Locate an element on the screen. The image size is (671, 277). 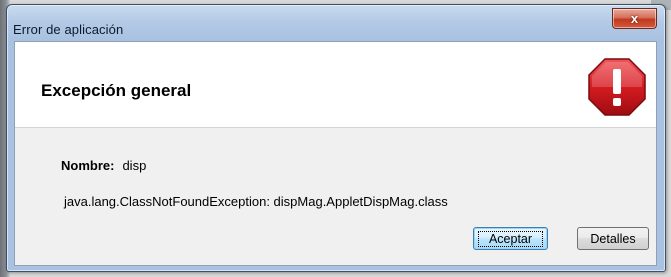
details-button: Detalles is located at coordinates (613, 238).